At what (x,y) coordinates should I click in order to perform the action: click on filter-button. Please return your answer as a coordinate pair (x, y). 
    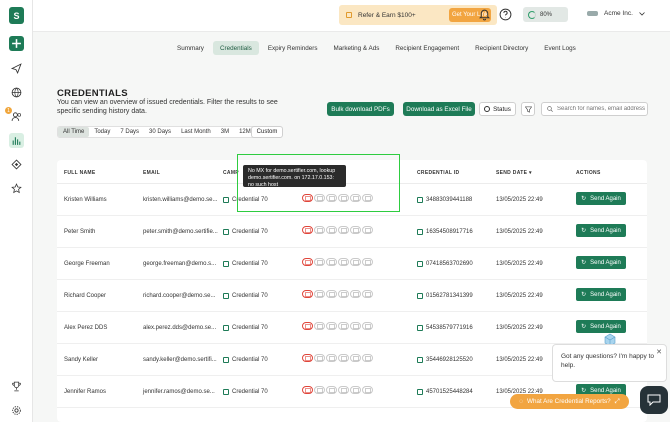
    Looking at the image, I should click on (528, 109).